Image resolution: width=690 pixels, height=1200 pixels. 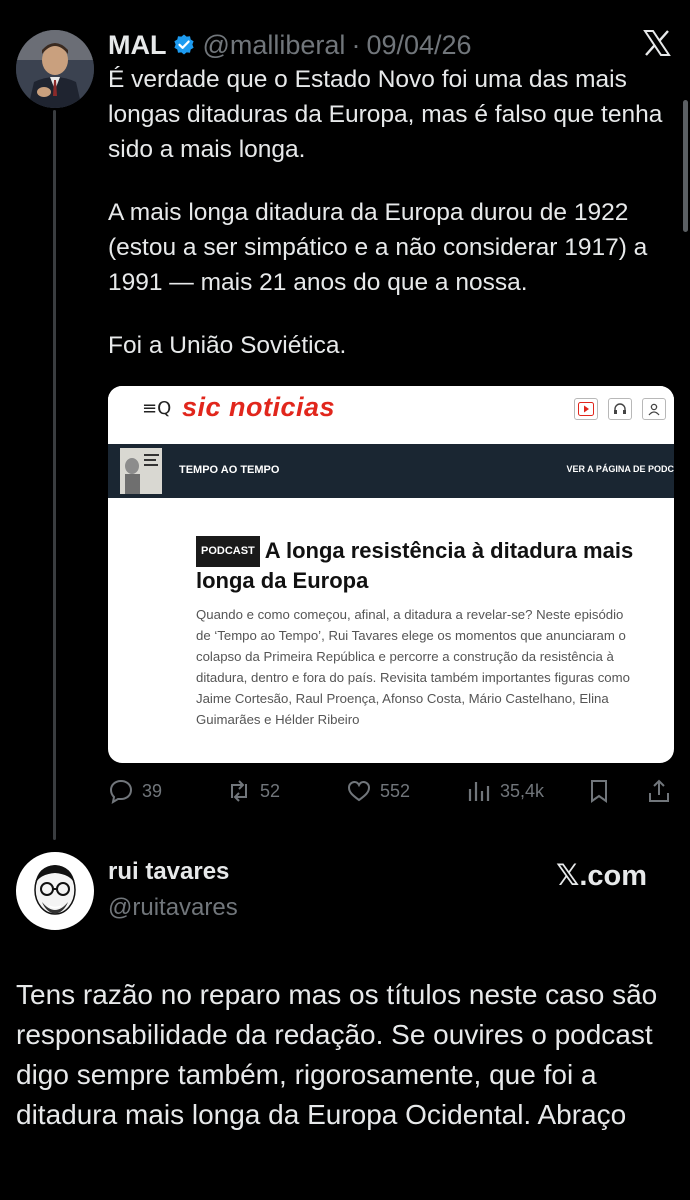 I want to click on share-button, so click(x=659, y=791).